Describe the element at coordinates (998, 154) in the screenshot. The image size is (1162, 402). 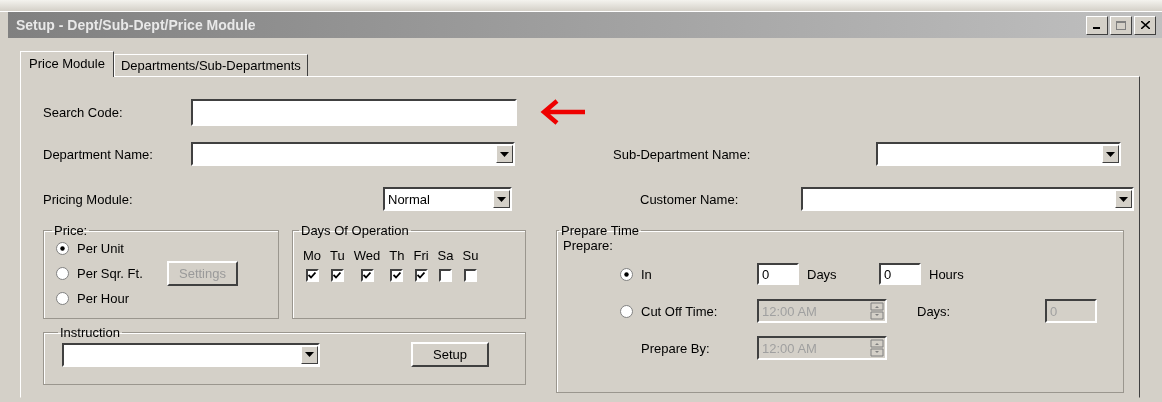
I see `sub-department-combo` at that location.